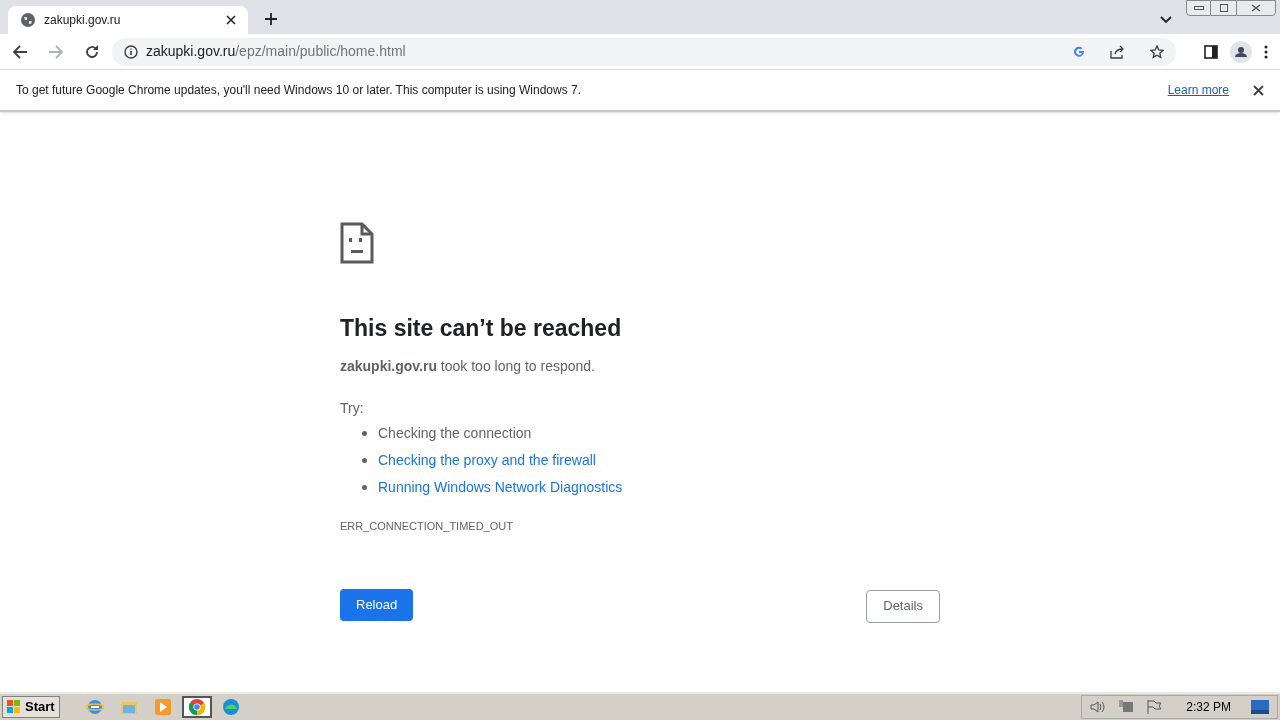 The image size is (1280, 720). What do you see at coordinates (14, 707) in the screenshot?
I see `windows-logo-icon` at bounding box center [14, 707].